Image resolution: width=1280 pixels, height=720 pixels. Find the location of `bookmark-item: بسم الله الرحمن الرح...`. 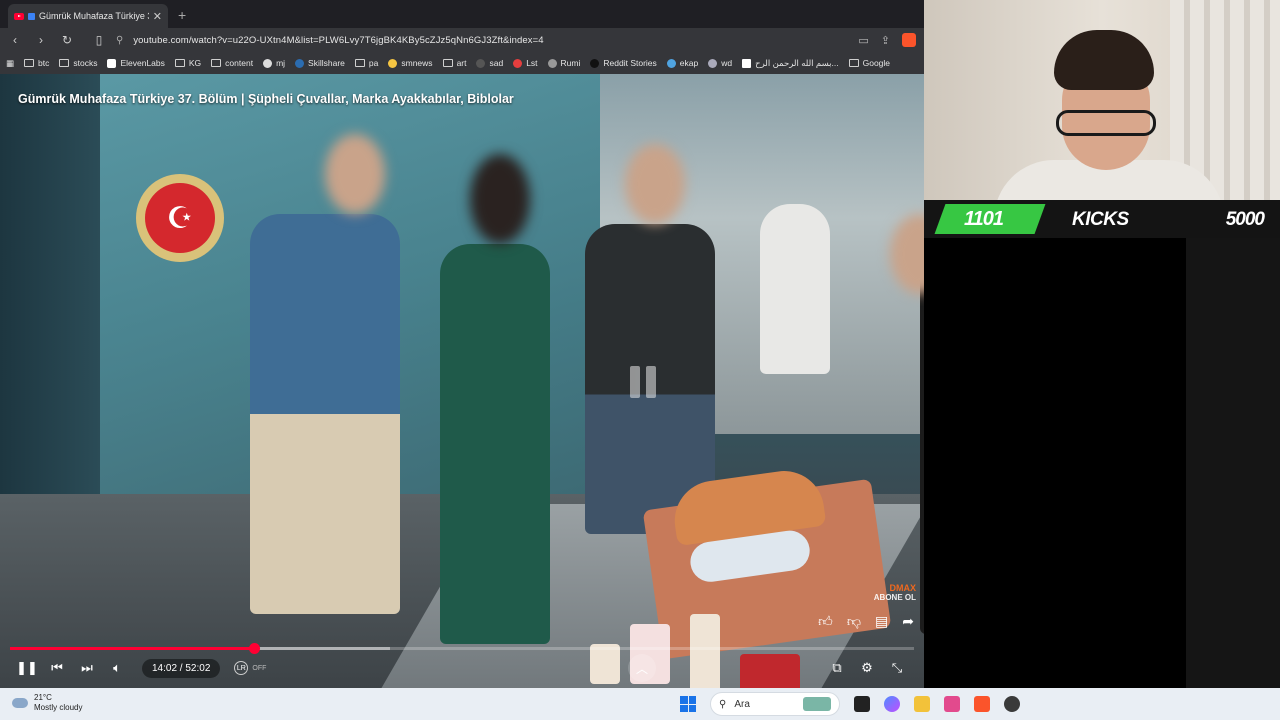

bookmark-item: بسم الله الرحمن الرح... is located at coordinates (790, 63).